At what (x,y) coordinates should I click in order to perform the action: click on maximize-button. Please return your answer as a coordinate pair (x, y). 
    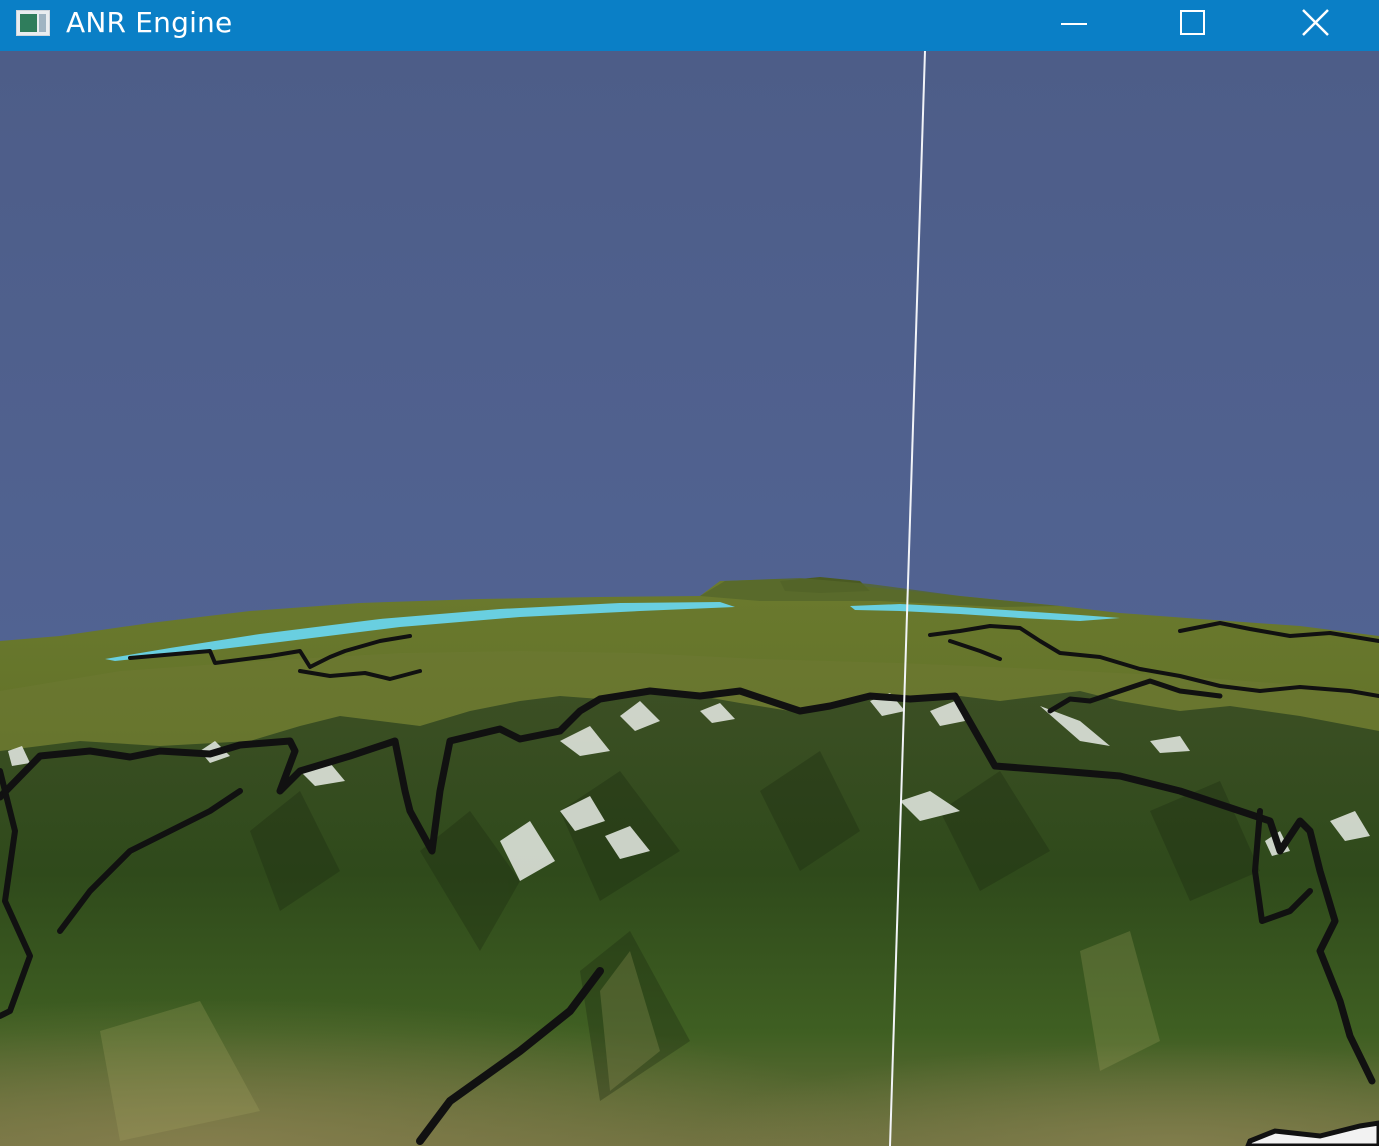
    Looking at the image, I should click on (1193, 25).